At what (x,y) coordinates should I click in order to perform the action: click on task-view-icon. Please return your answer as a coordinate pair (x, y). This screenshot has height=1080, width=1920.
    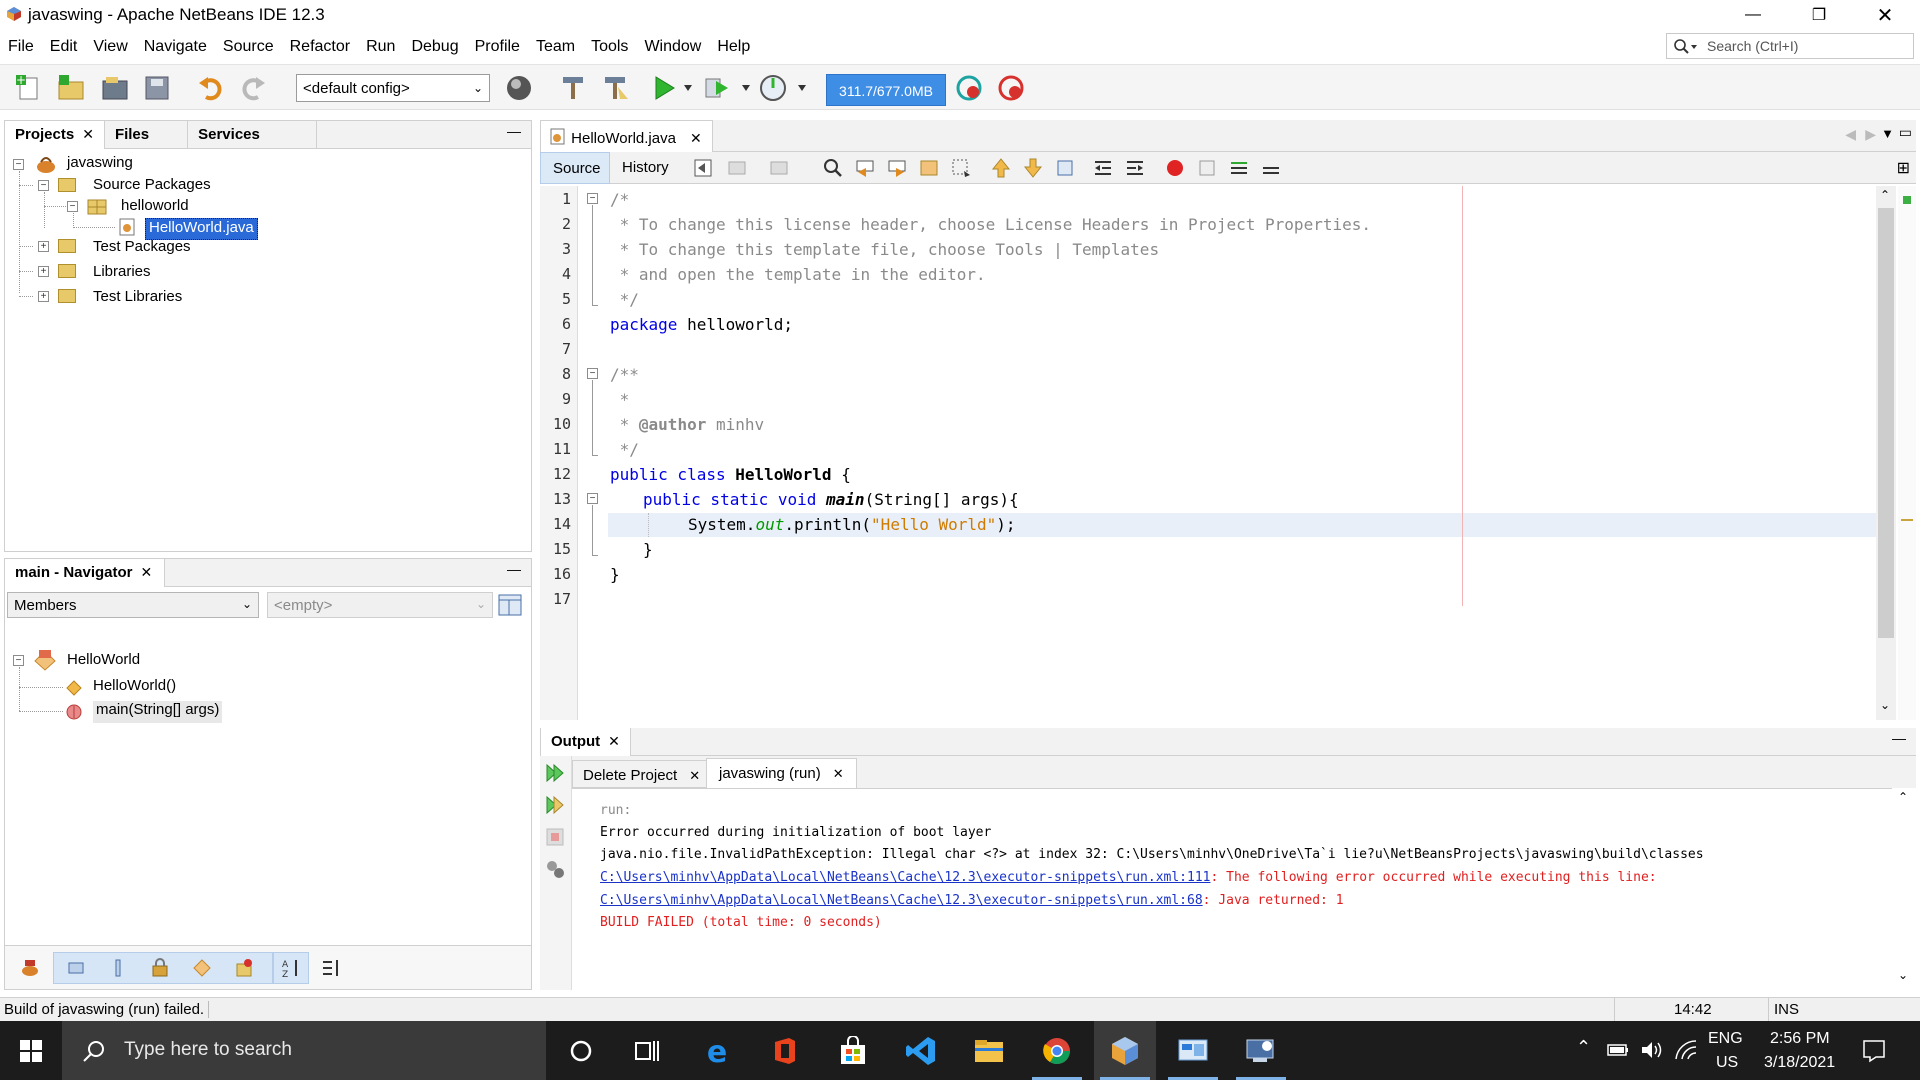
    Looking at the image, I should click on (647, 1050).